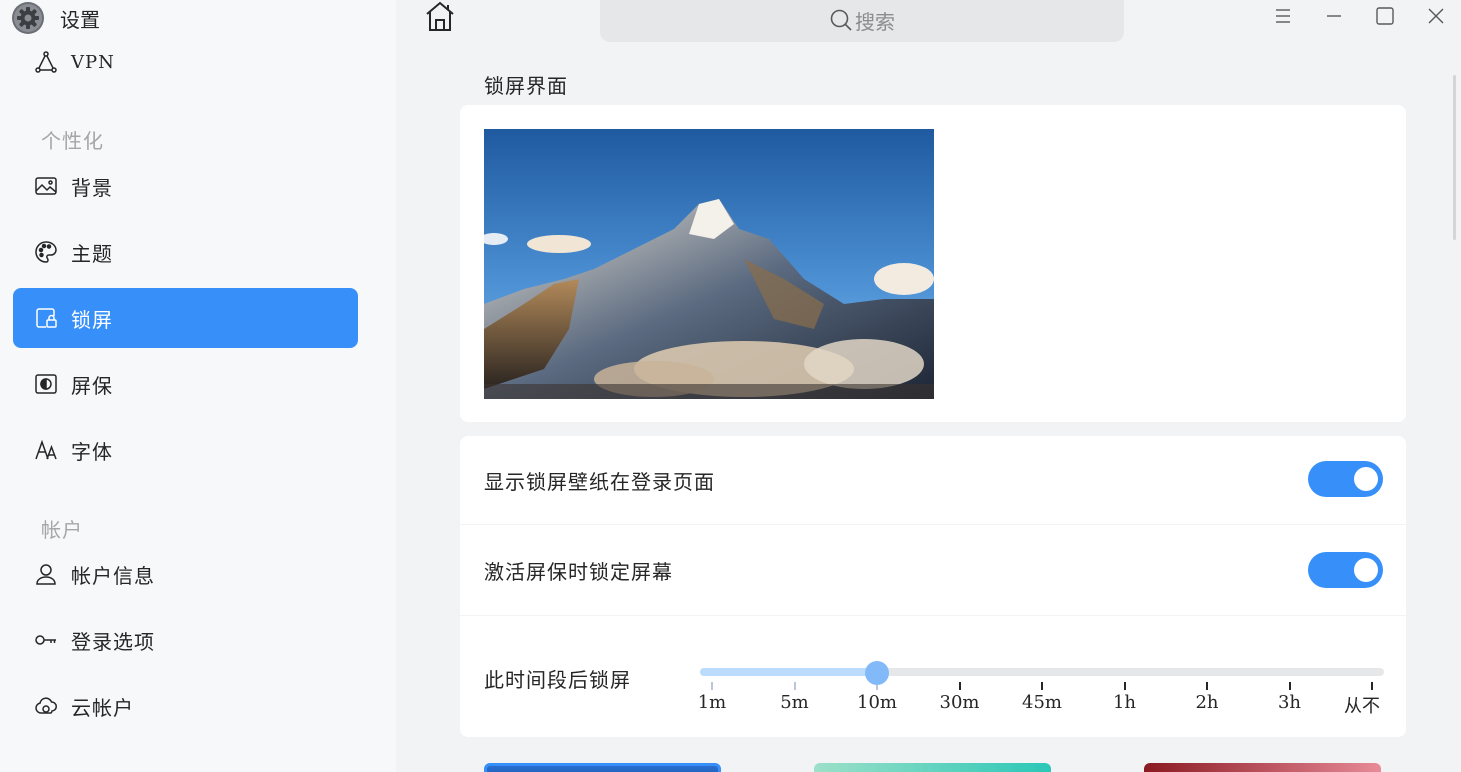 This screenshot has width=1461, height=772. Describe the element at coordinates (1207, 702) in the screenshot. I see `slider-tick-label: 2h` at that location.